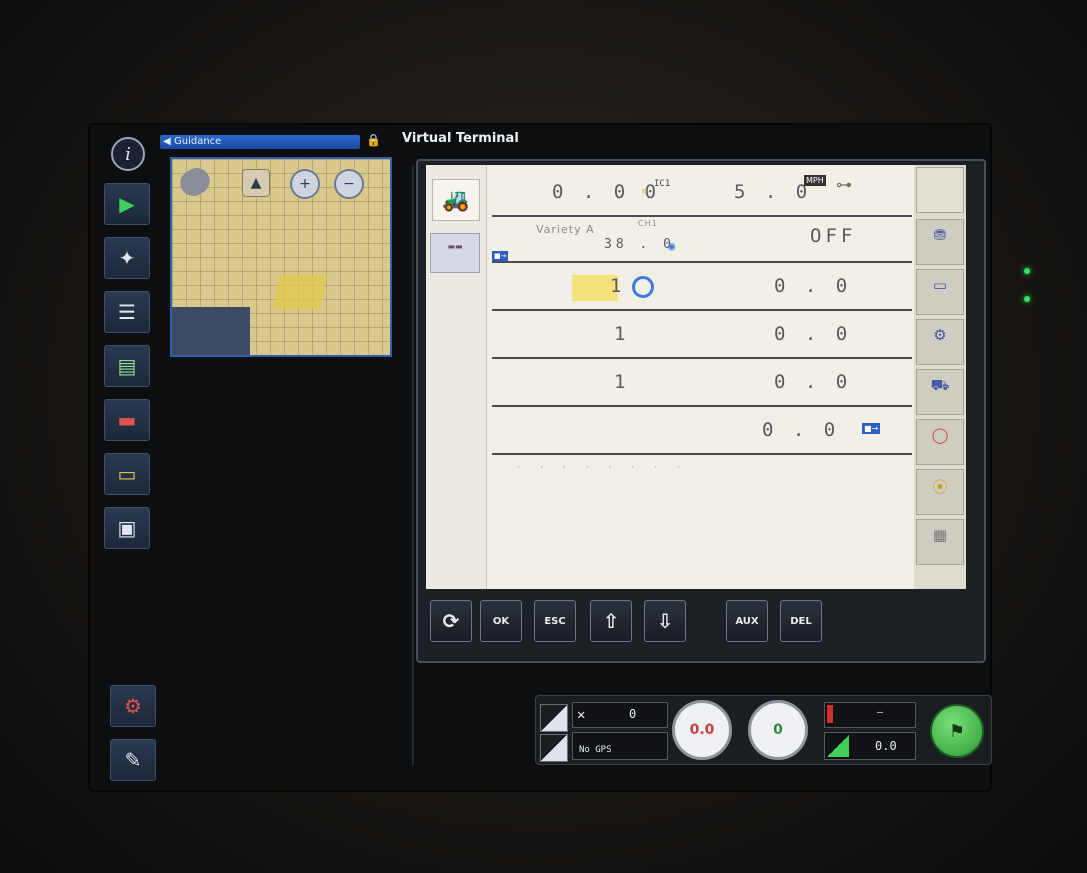  I want to click on planter-row-icon: ▭, so click(940, 285).